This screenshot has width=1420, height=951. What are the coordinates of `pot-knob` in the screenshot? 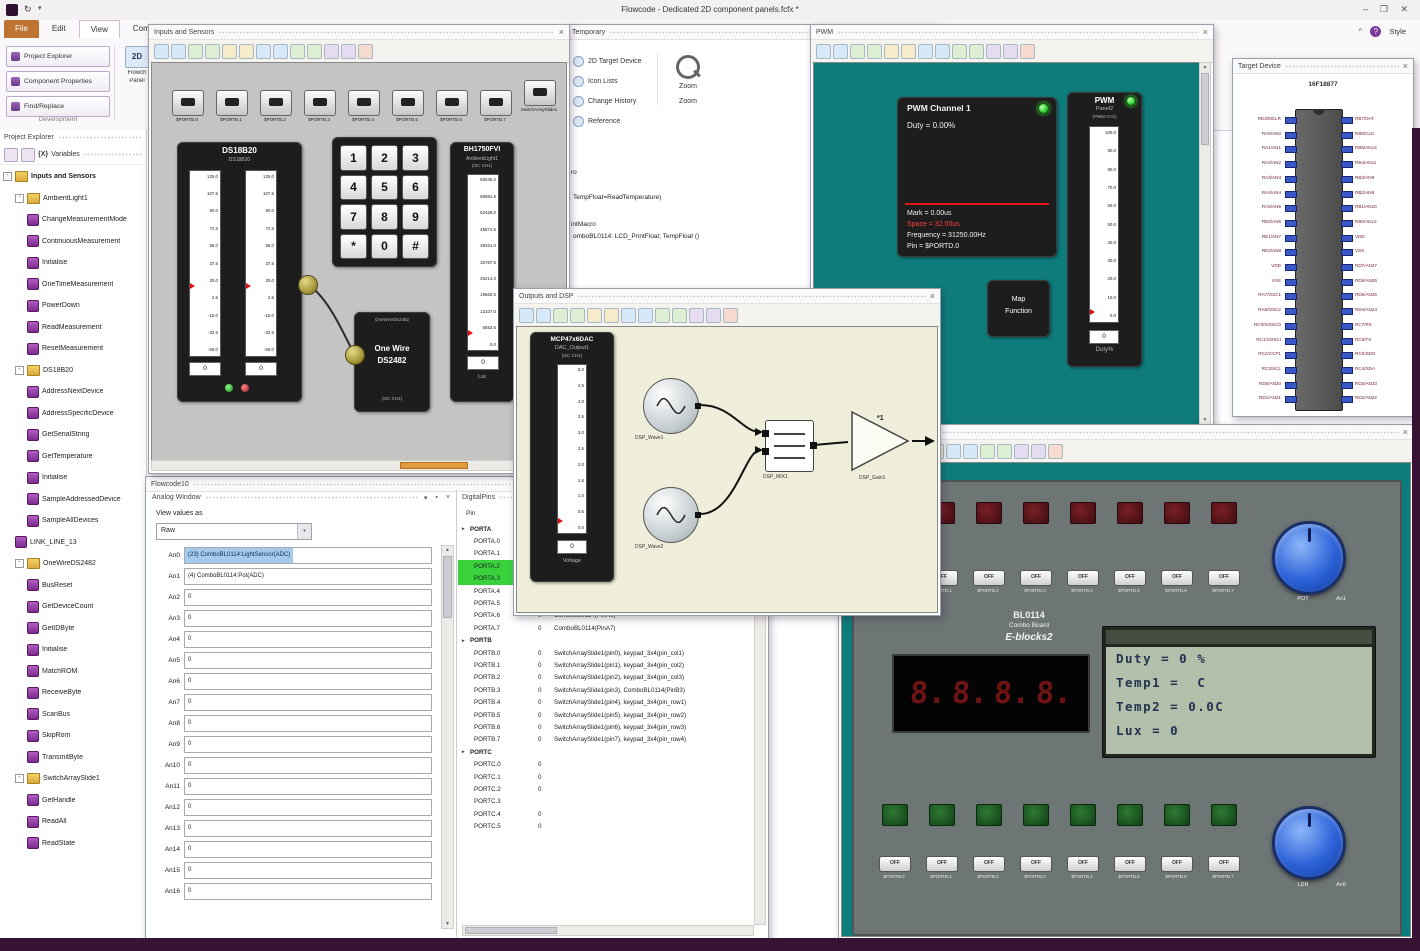 It's located at (1309, 558).